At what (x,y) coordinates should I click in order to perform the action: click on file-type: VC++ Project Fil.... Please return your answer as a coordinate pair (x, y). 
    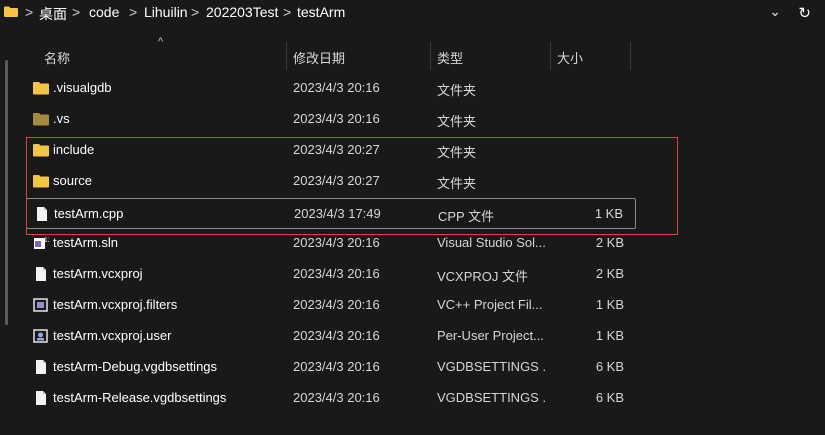
    Looking at the image, I should click on (490, 304).